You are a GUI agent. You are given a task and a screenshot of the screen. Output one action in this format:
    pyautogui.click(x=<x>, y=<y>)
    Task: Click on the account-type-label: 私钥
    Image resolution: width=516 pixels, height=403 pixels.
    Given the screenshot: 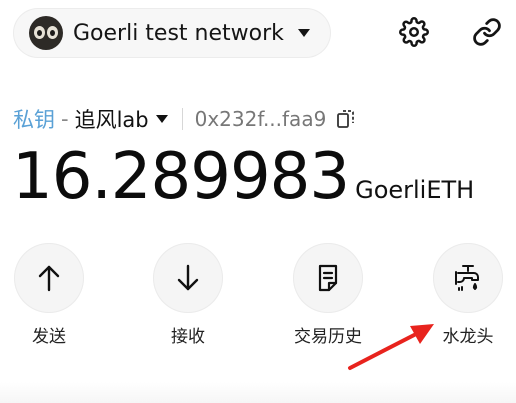 What is the action you would take?
    pyautogui.click(x=34, y=120)
    